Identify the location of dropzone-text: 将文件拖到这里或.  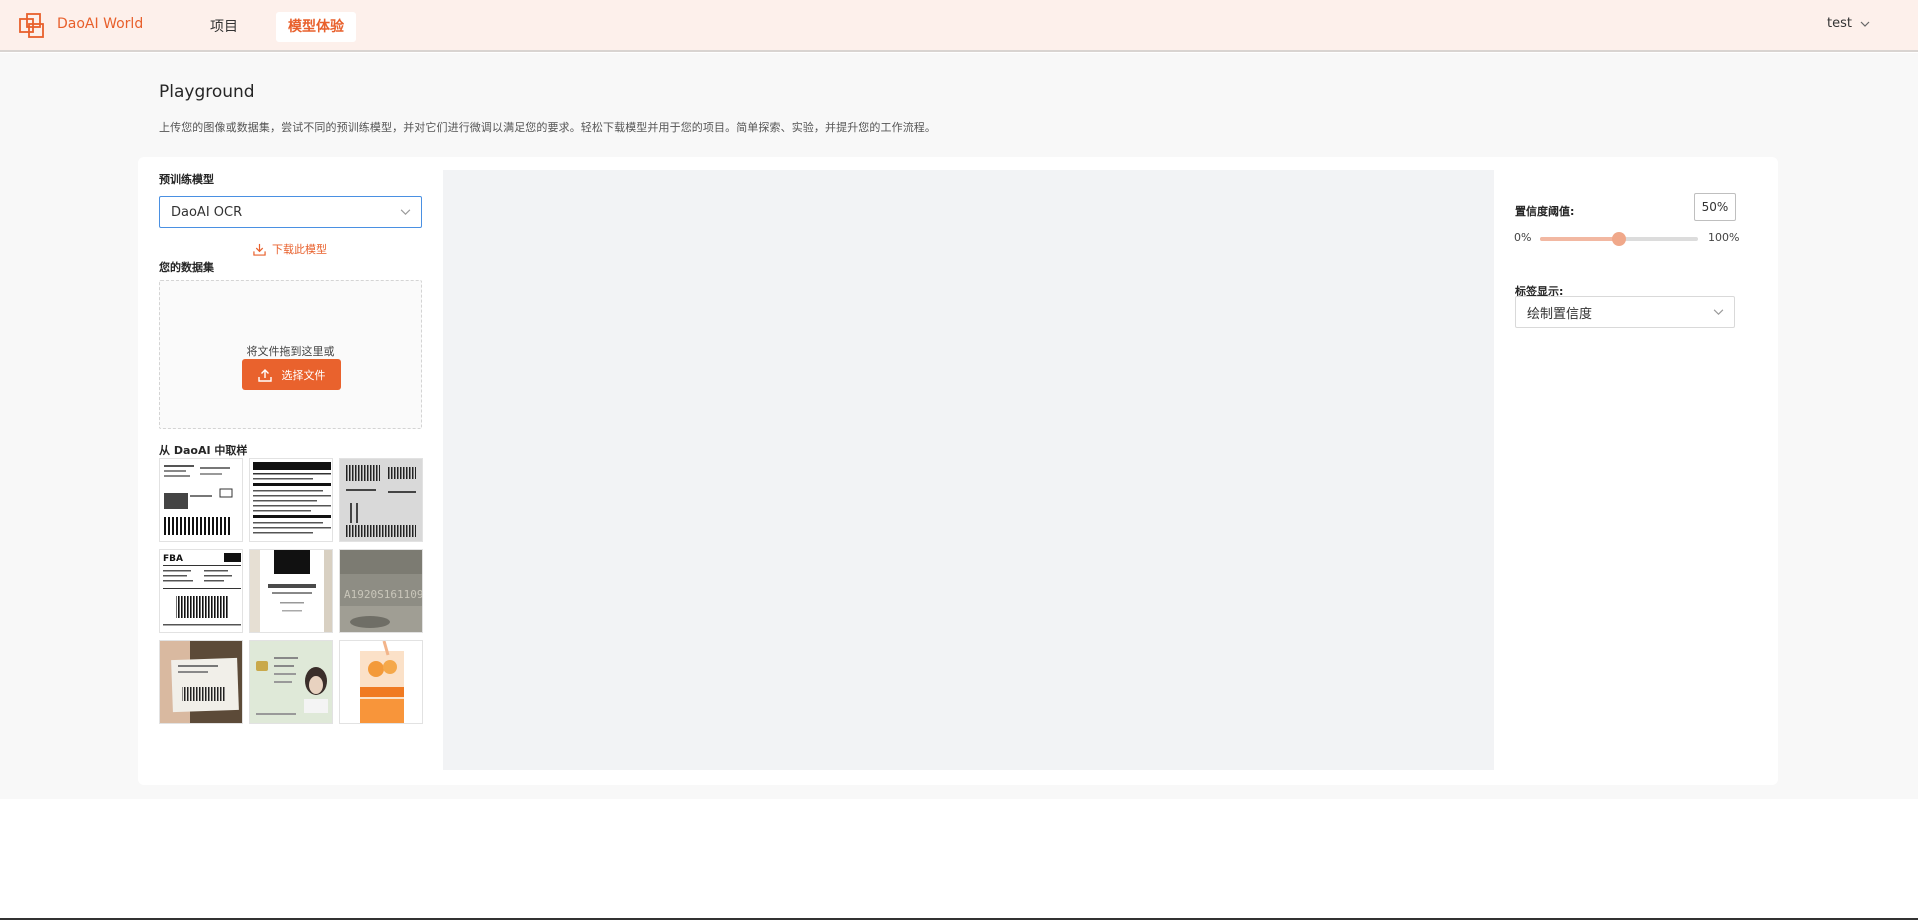
(290, 351).